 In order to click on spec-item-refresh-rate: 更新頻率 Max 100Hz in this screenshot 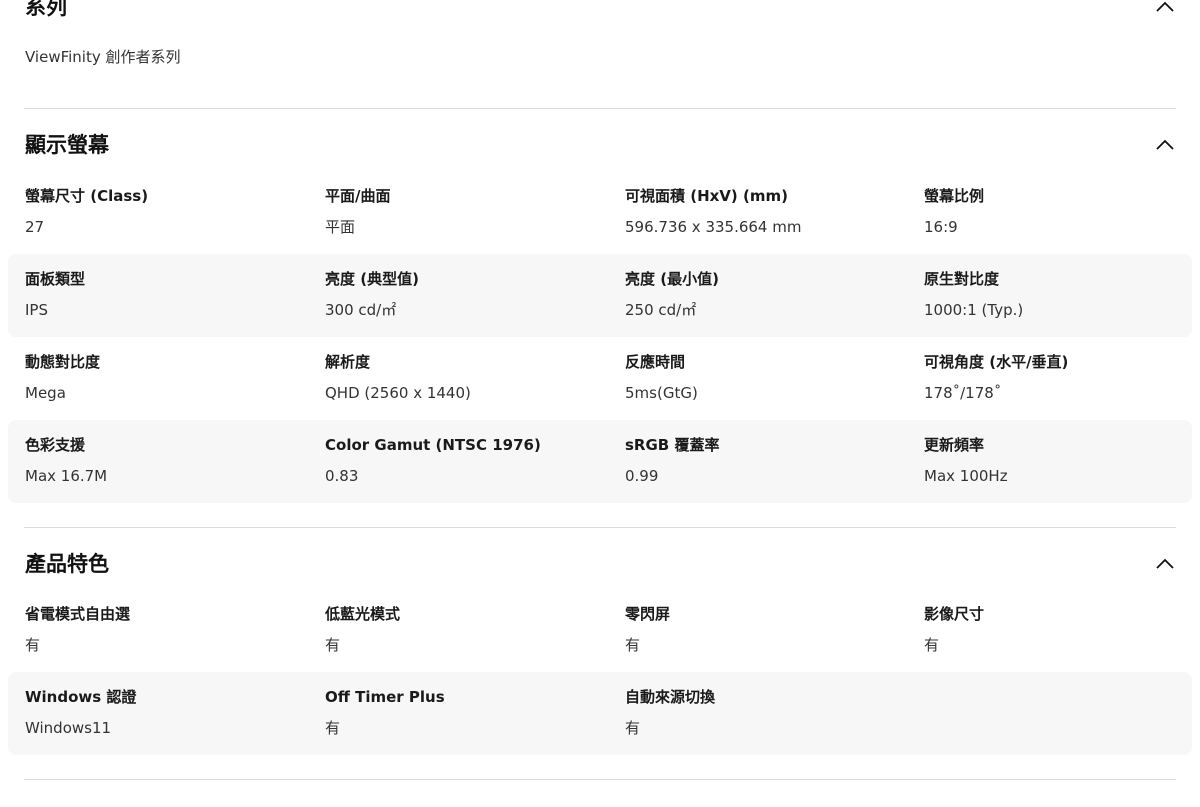, I will do `click(1062, 461)`.